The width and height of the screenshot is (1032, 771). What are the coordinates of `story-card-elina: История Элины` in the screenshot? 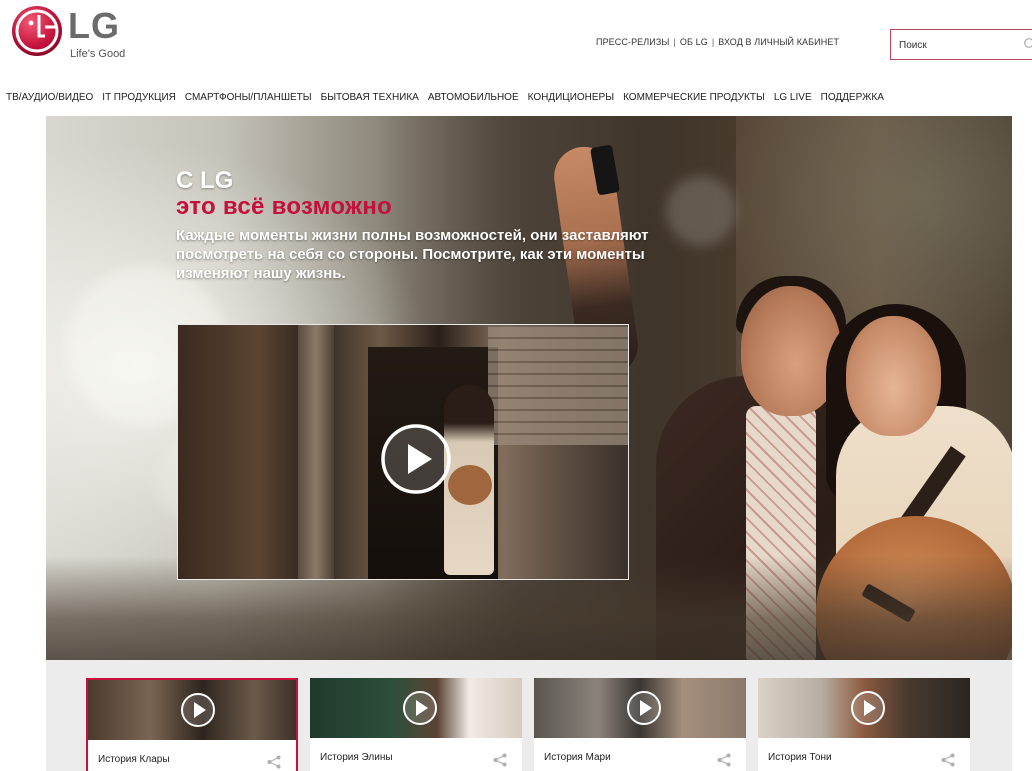 It's located at (416, 724).